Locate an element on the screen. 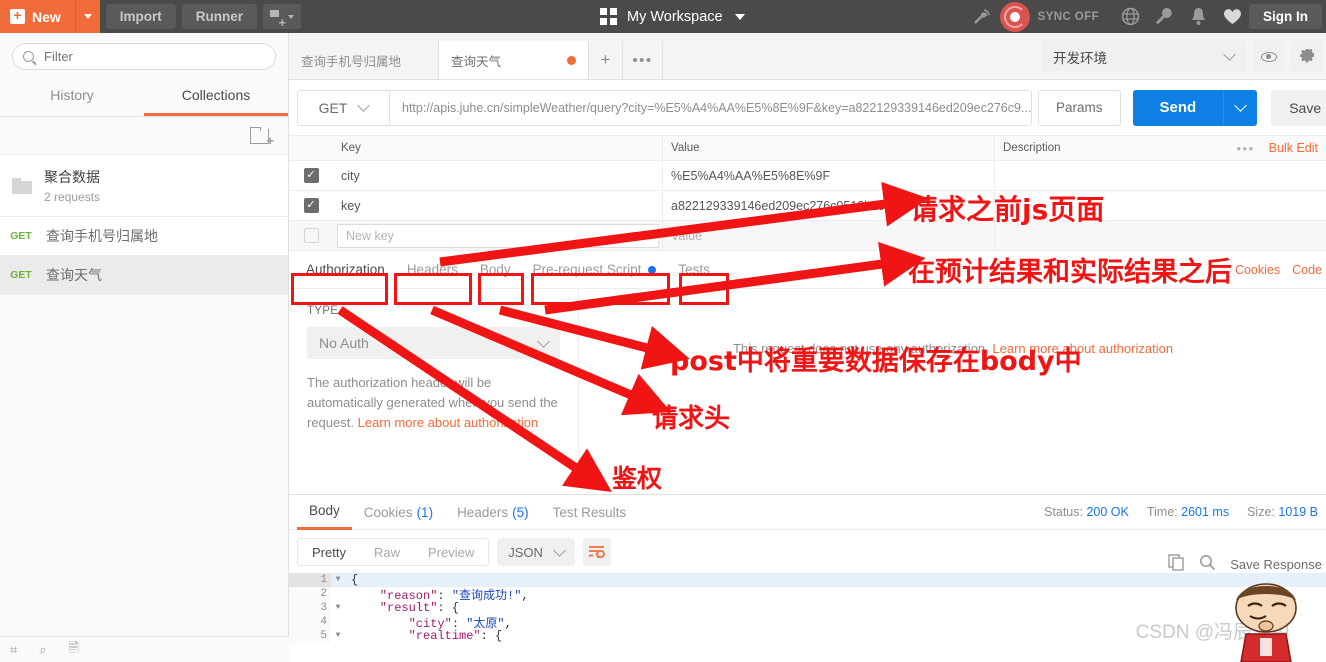 The image size is (1326, 662). environment-label: 开发环境 is located at coordinates (1080, 58).